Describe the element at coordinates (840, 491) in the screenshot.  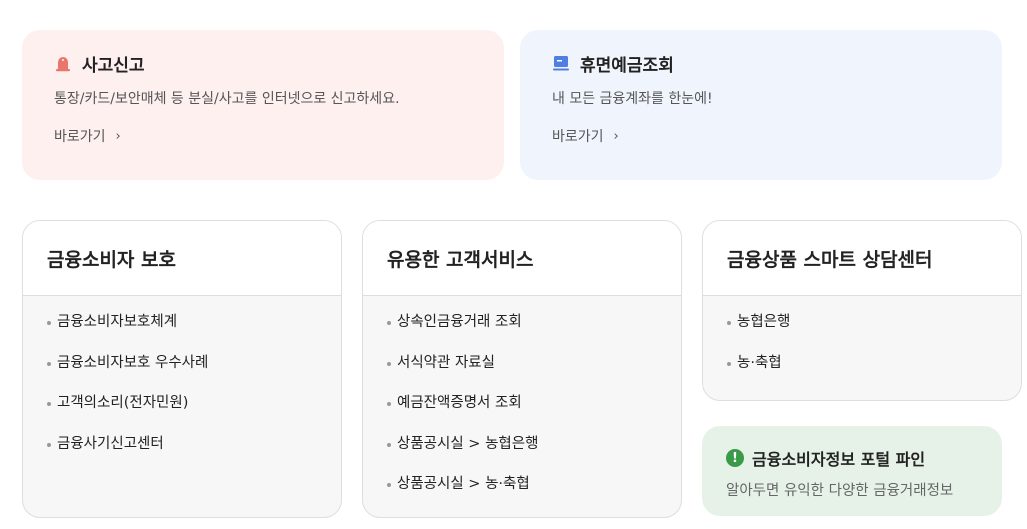
I see `fine-portal-description: 알아두면 유익한 다양한 금융거래정보` at that location.